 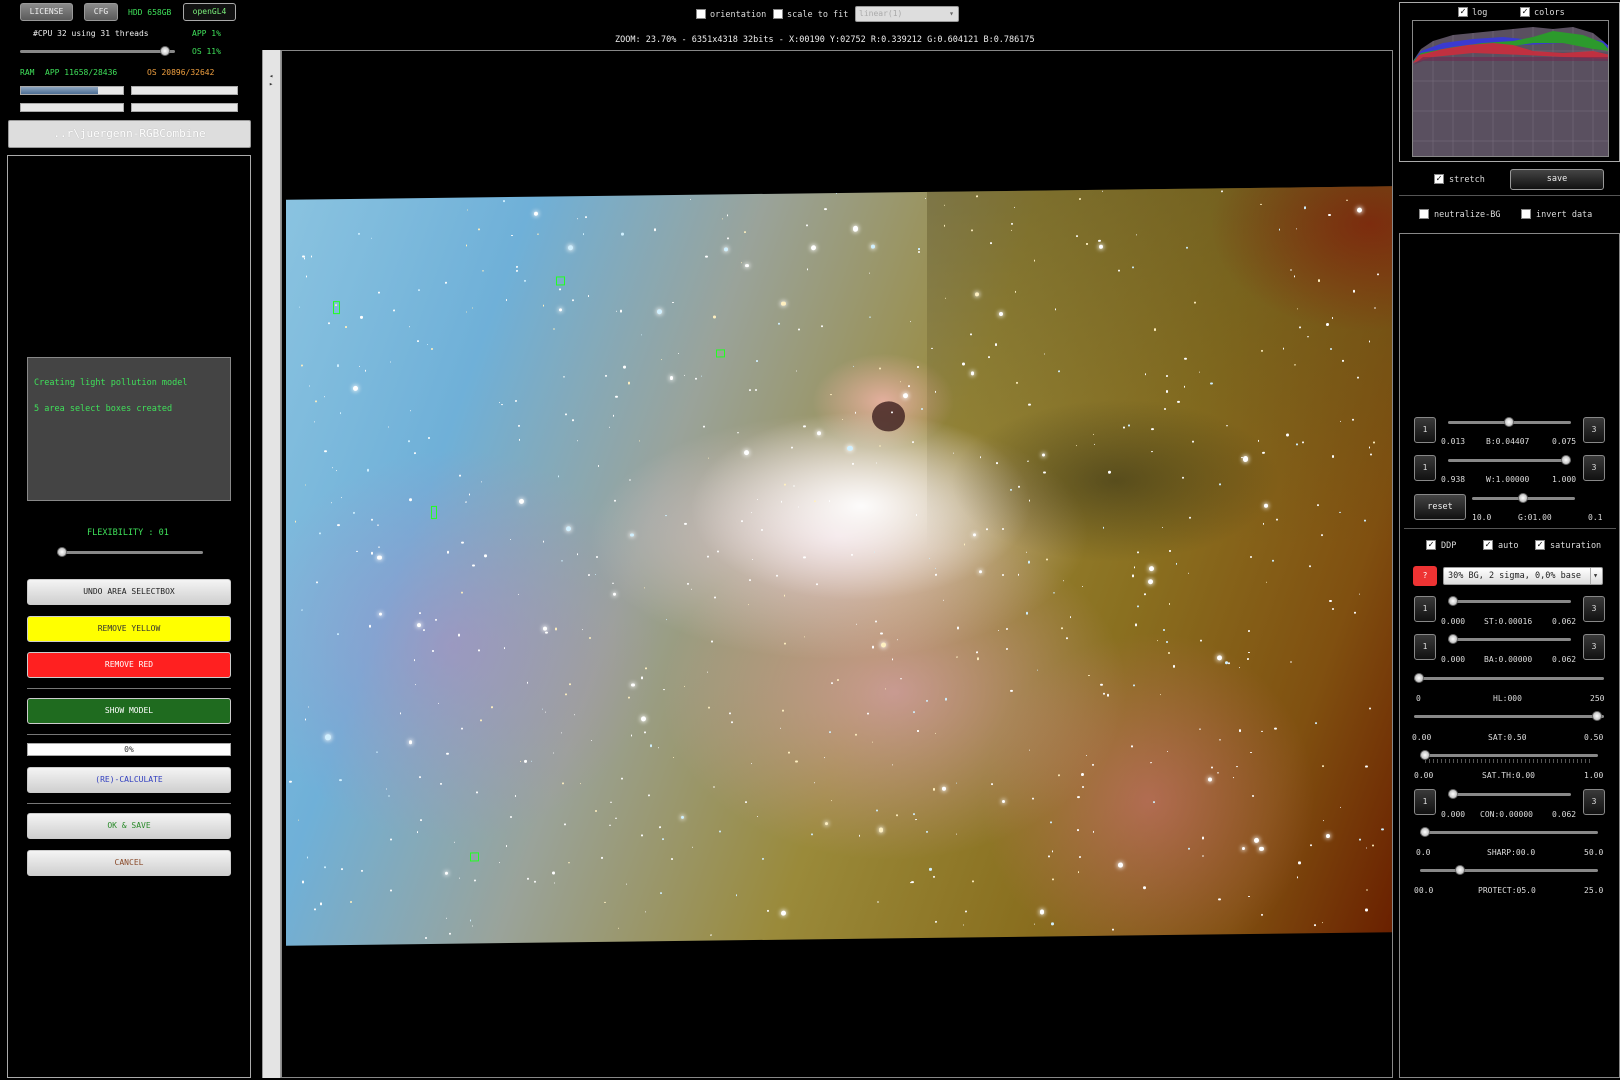 What do you see at coordinates (150, 12) in the screenshot?
I see `hdd-status: HDD 658GB` at bounding box center [150, 12].